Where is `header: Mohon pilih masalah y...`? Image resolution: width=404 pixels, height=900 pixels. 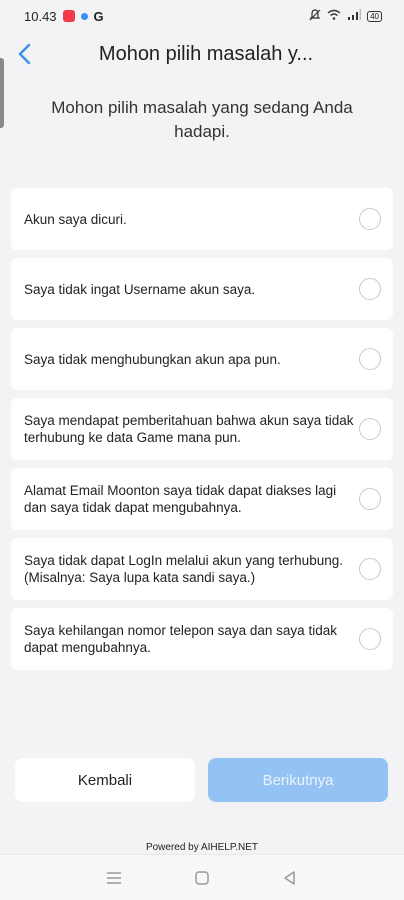 header: Mohon pilih masalah y... is located at coordinates (202, 54).